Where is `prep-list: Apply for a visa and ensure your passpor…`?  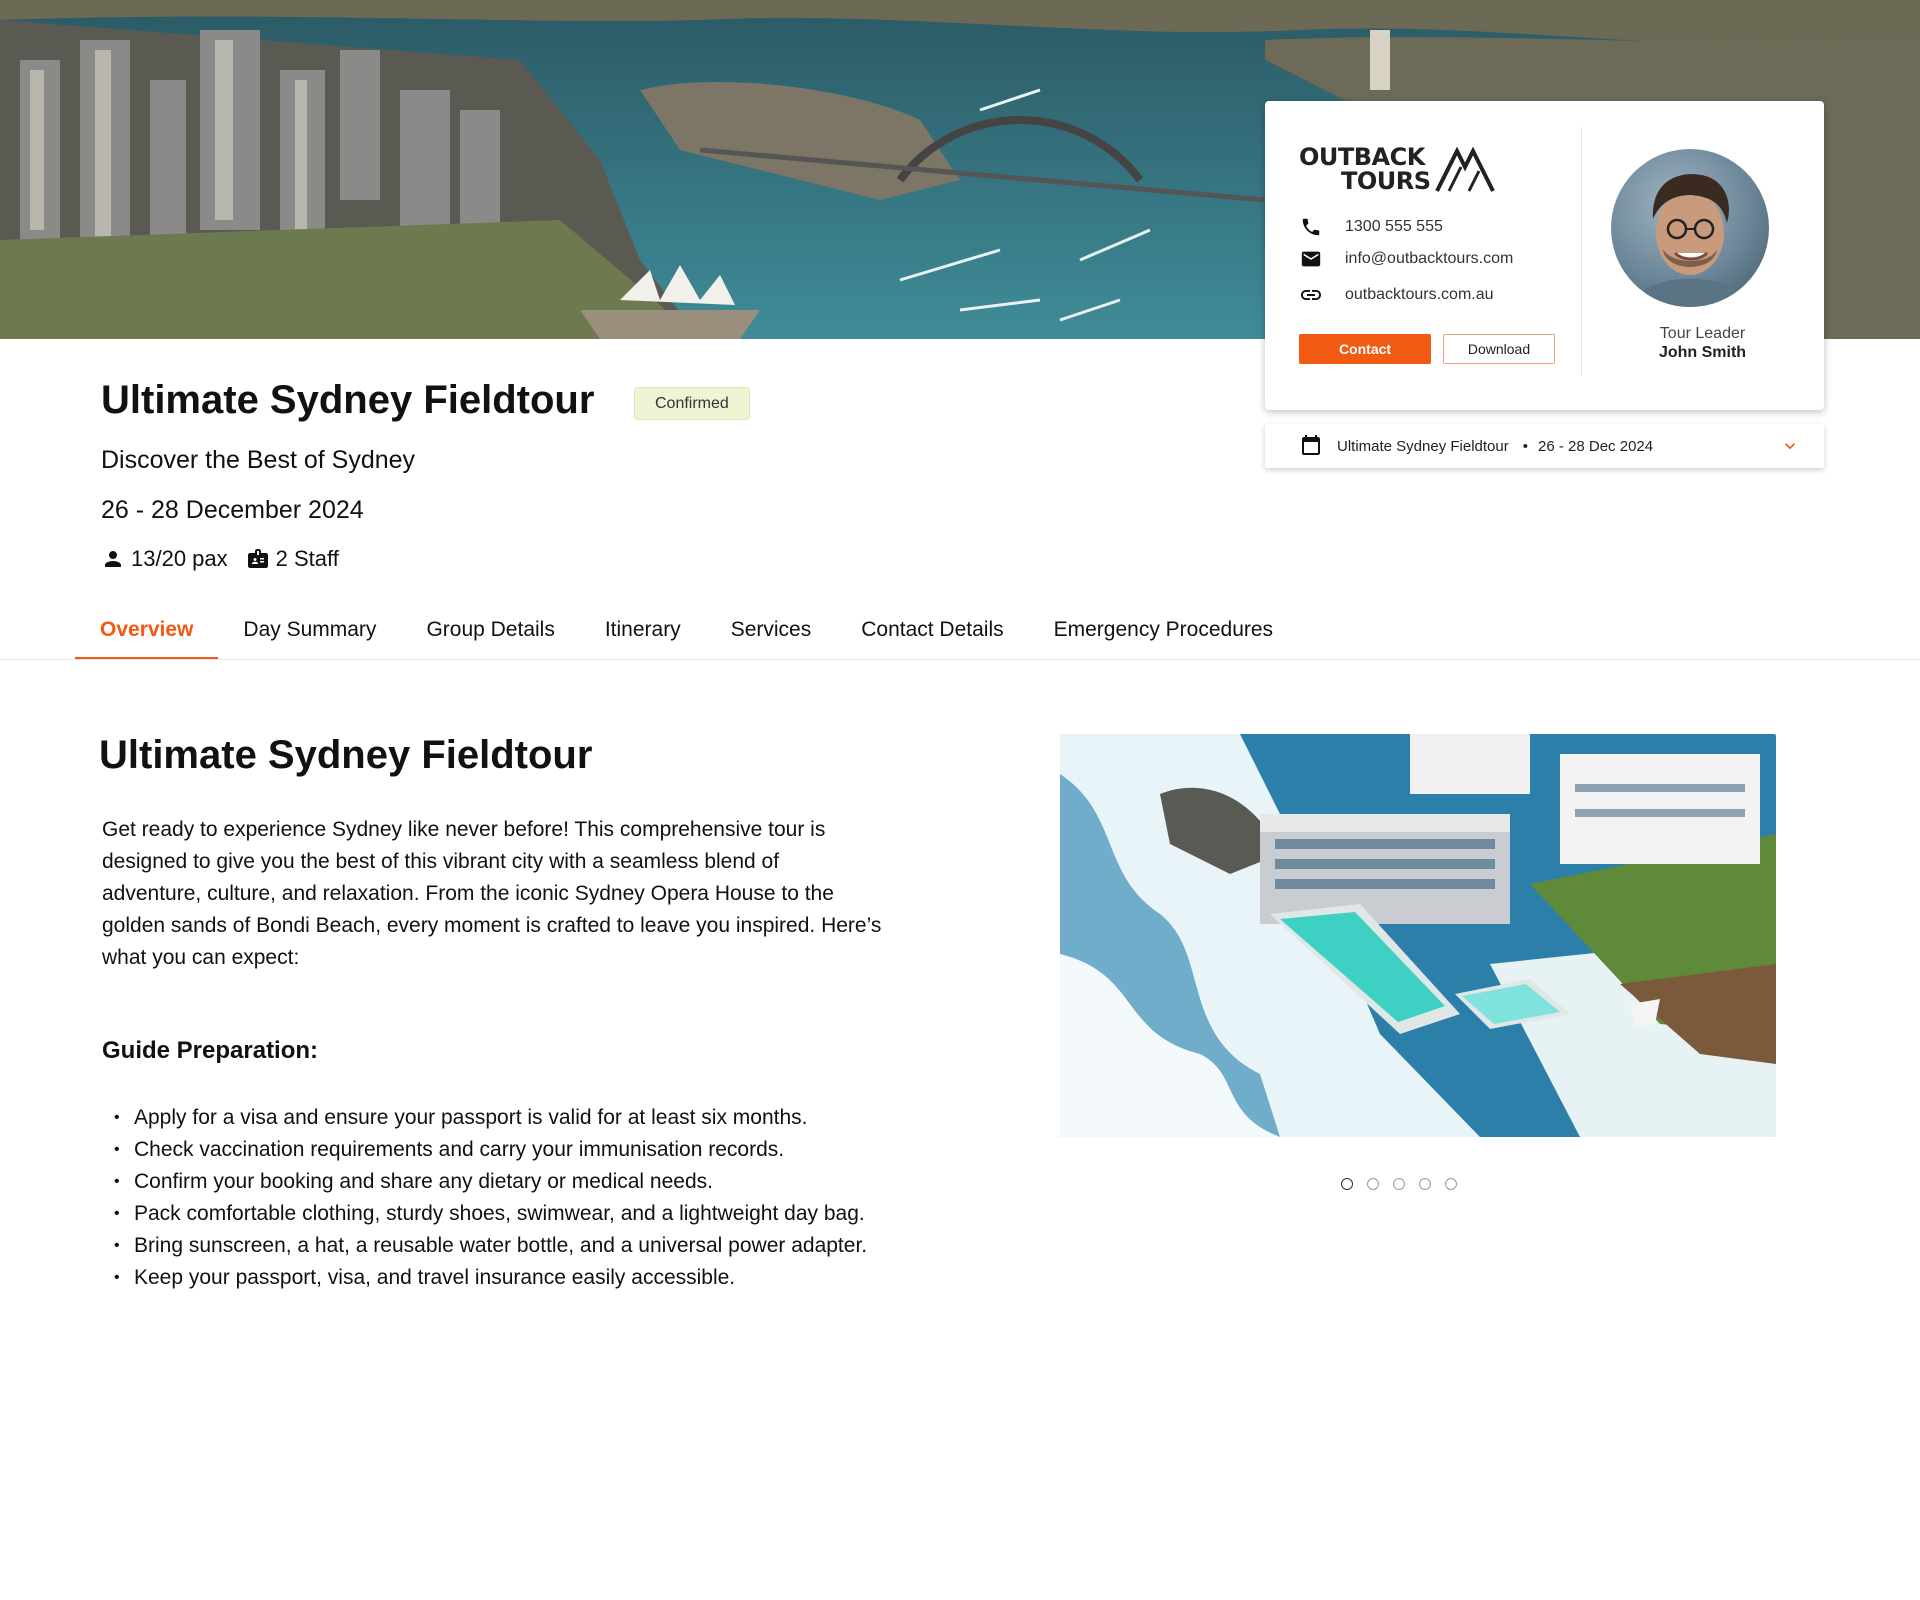
prep-list: Apply for a visa and ensure your passpor… is located at coordinates (494, 1198).